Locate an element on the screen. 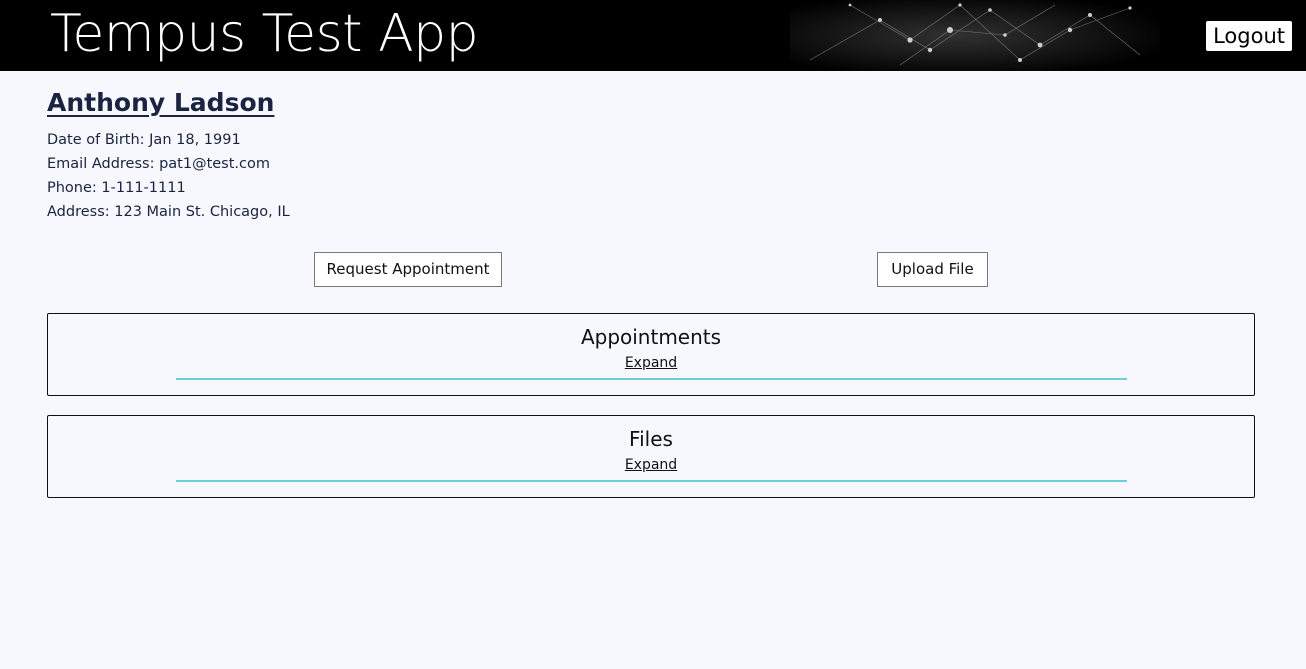  request-appointment-button: Request Appointment is located at coordinates (408, 269).